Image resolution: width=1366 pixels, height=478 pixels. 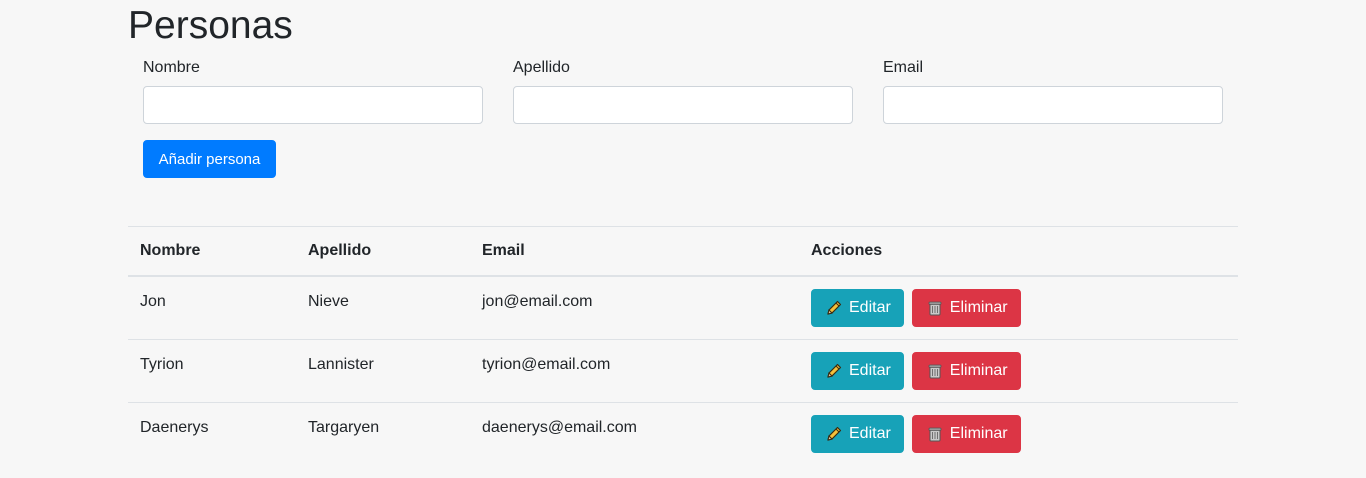 I want to click on person-form: Nombre Apellido Email, so click(x=683, y=92).